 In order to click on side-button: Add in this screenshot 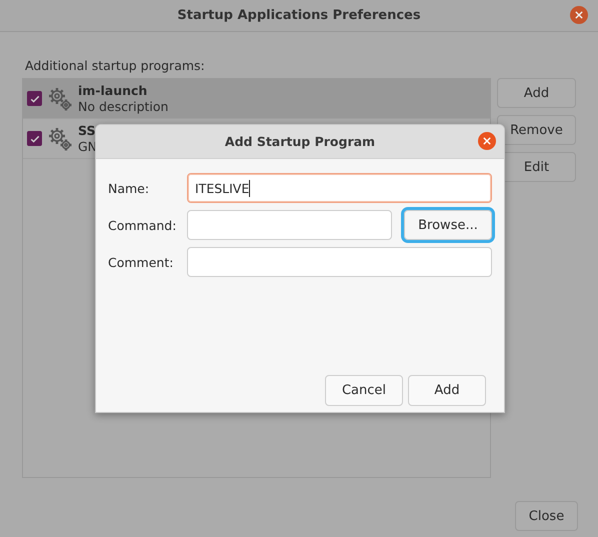, I will do `click(536, 93)`.